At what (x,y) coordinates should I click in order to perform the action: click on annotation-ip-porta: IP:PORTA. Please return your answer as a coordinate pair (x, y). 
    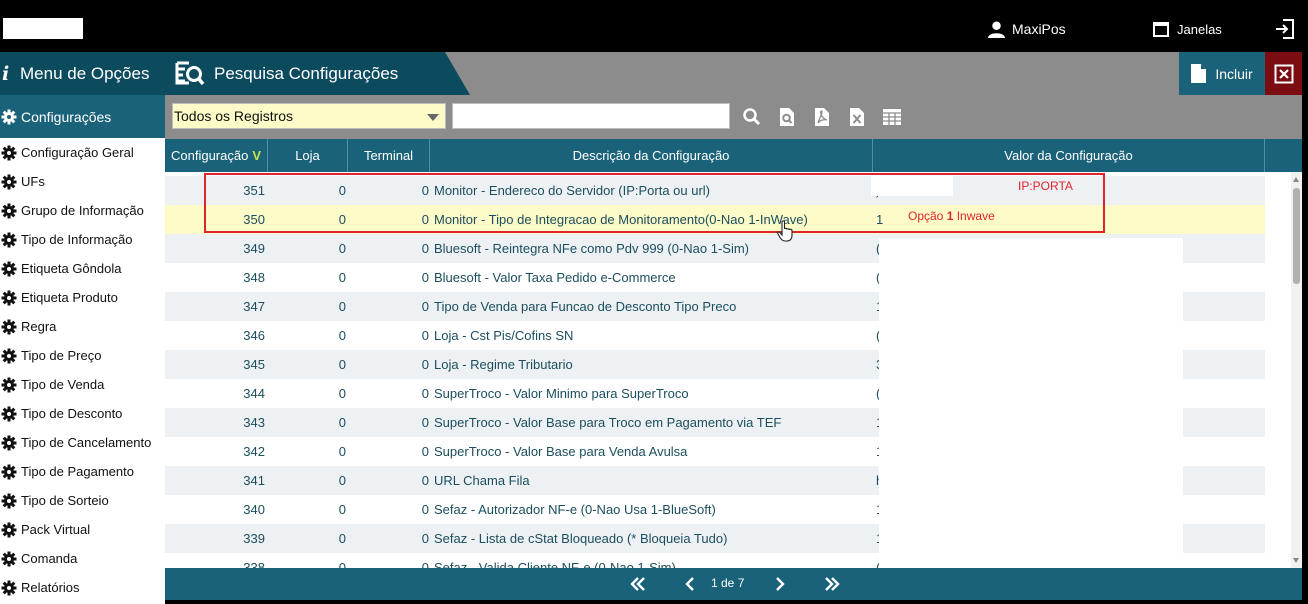
    Looking at the image, I should click on (1045, 186).